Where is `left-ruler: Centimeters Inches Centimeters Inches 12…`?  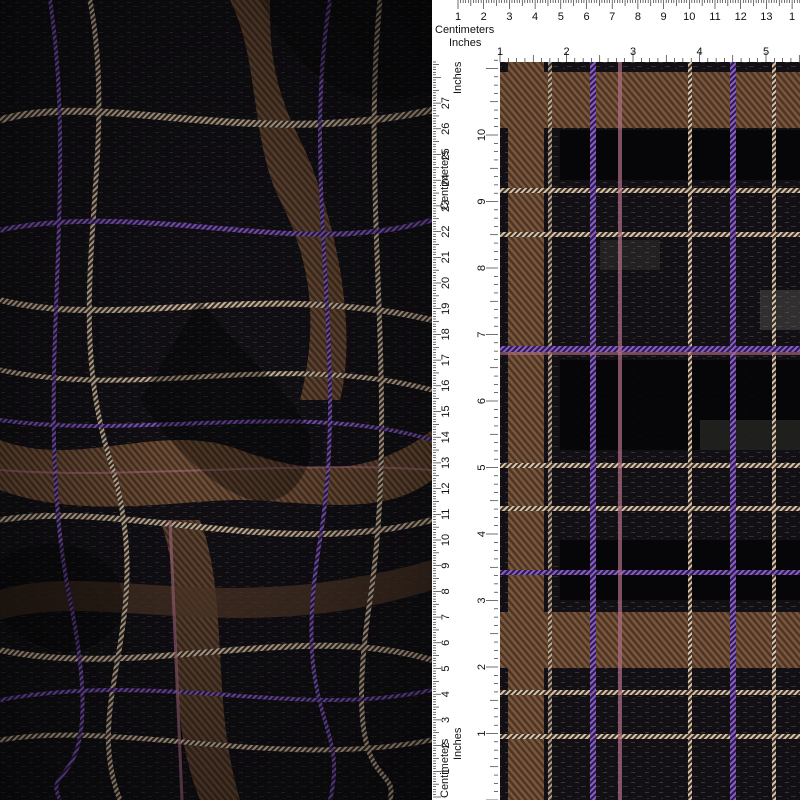 left-ruler: Centimeters Inches Centimeters Inches 12… is located at coordinates (465, 428).